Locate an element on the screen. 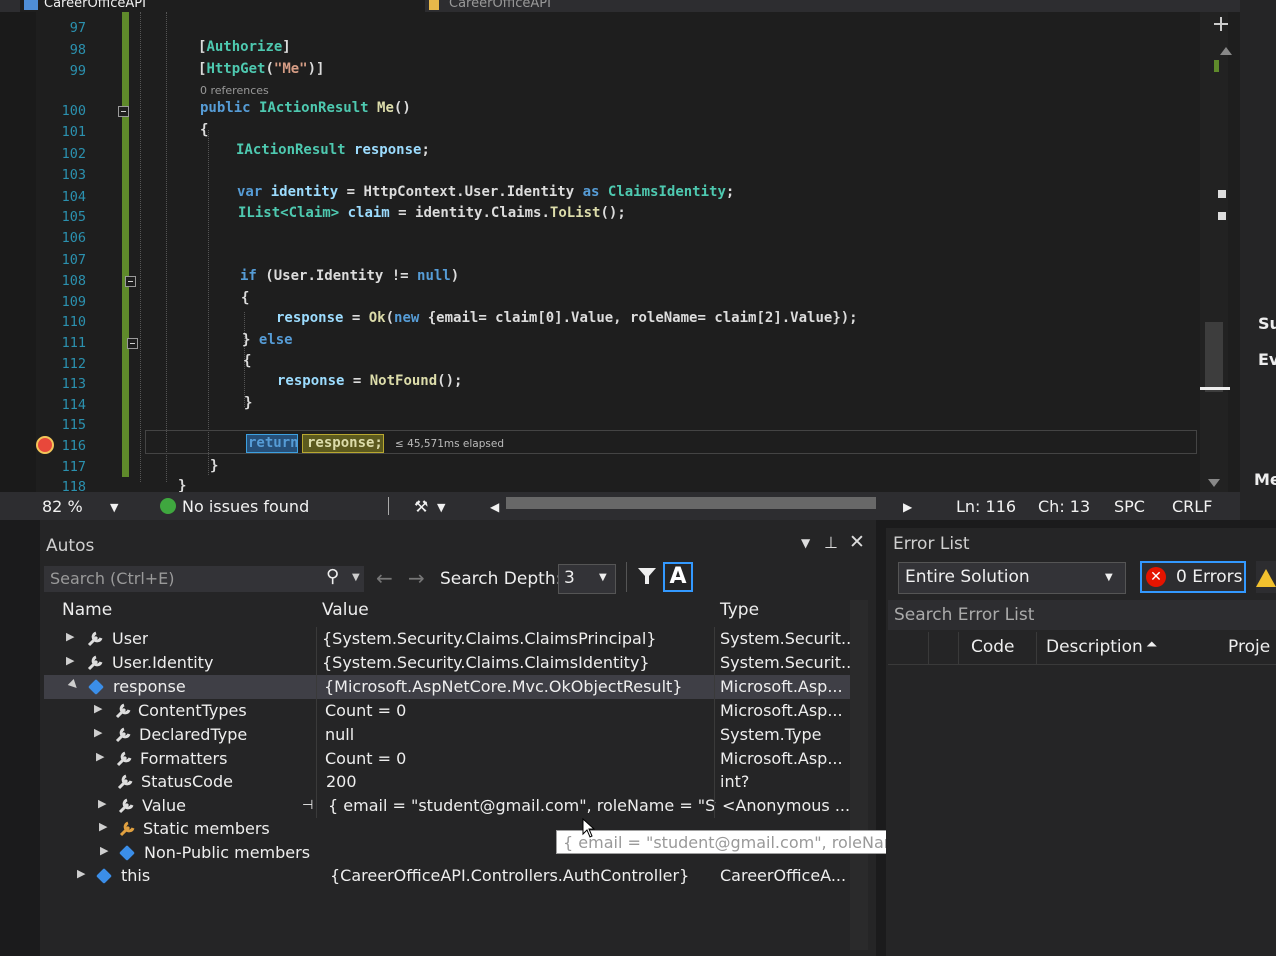  whitespace-indicator: SPC is located at coordinates (1129, 506).